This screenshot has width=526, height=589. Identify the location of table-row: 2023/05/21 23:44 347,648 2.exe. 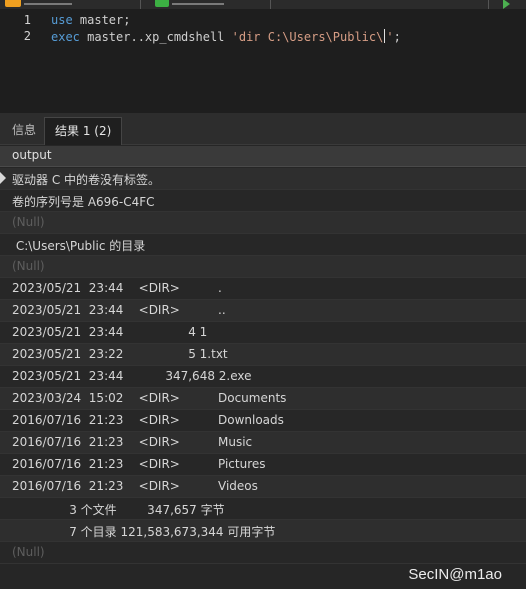
(263, 377).